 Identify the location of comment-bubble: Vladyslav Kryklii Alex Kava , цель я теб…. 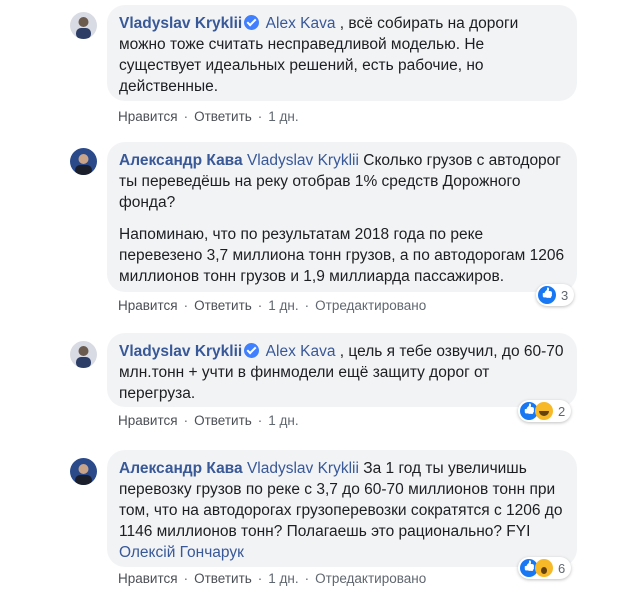
(342, 370).